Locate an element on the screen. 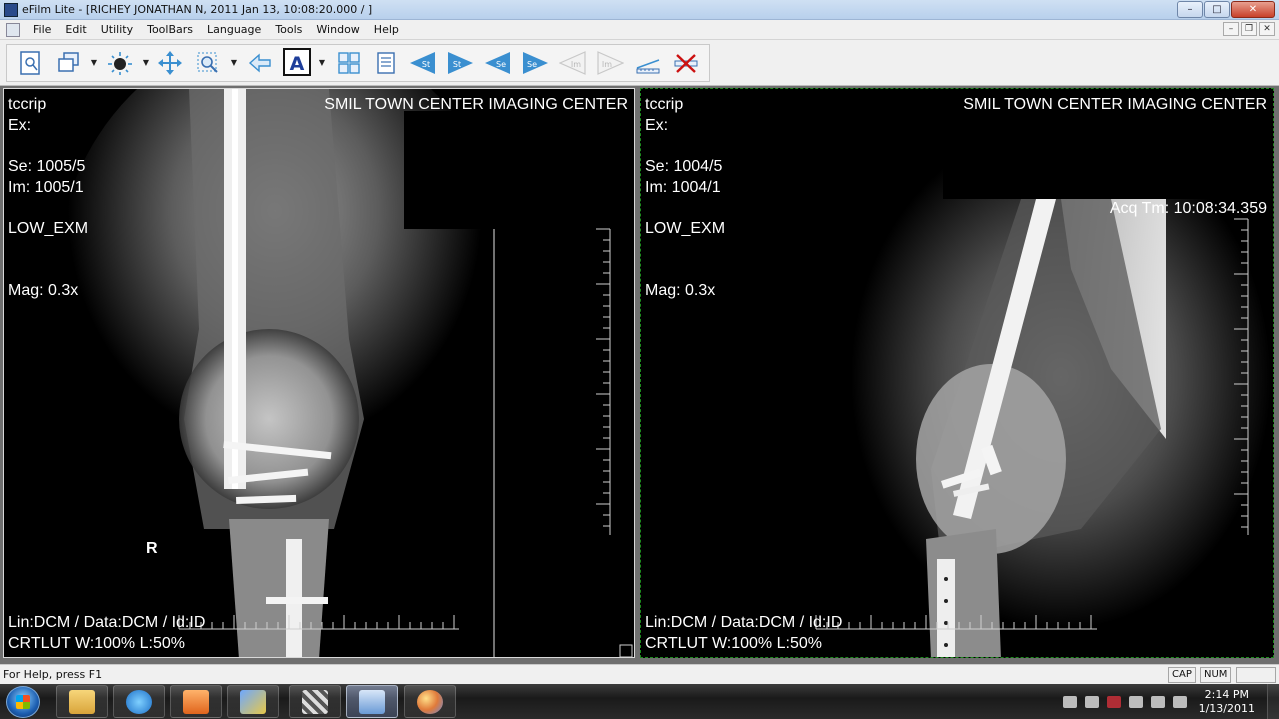 Image resolution: width=1279 pixels, height=719 pixels. taskbar-network-tool is located at coordinates (253, 701).